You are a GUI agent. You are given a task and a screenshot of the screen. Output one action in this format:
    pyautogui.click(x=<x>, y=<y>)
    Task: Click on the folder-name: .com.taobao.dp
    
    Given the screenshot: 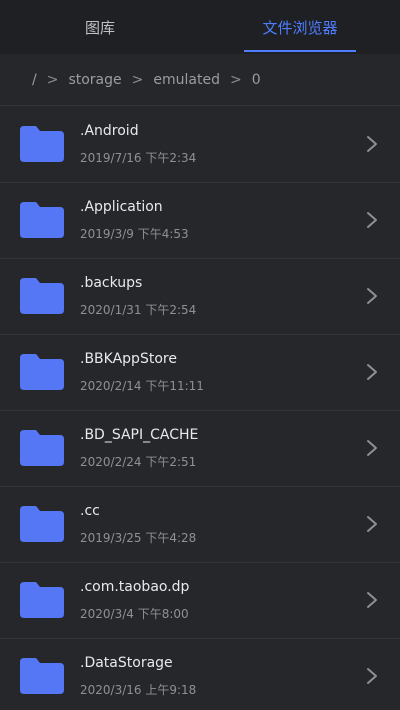 What is the action you would take?
    pyautogui.click(x=135, y=587)
    